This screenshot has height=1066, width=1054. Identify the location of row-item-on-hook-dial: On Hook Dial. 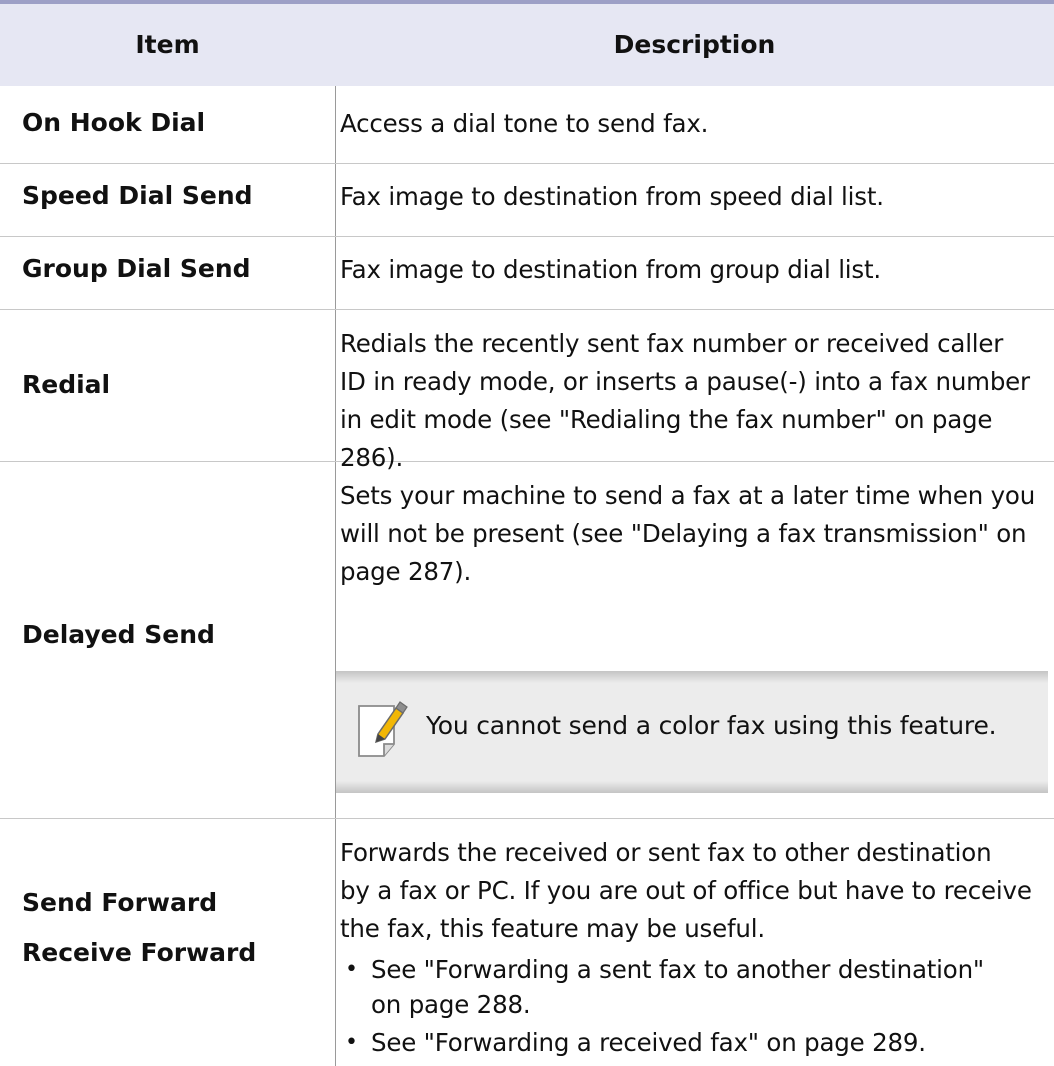
(114, 122).